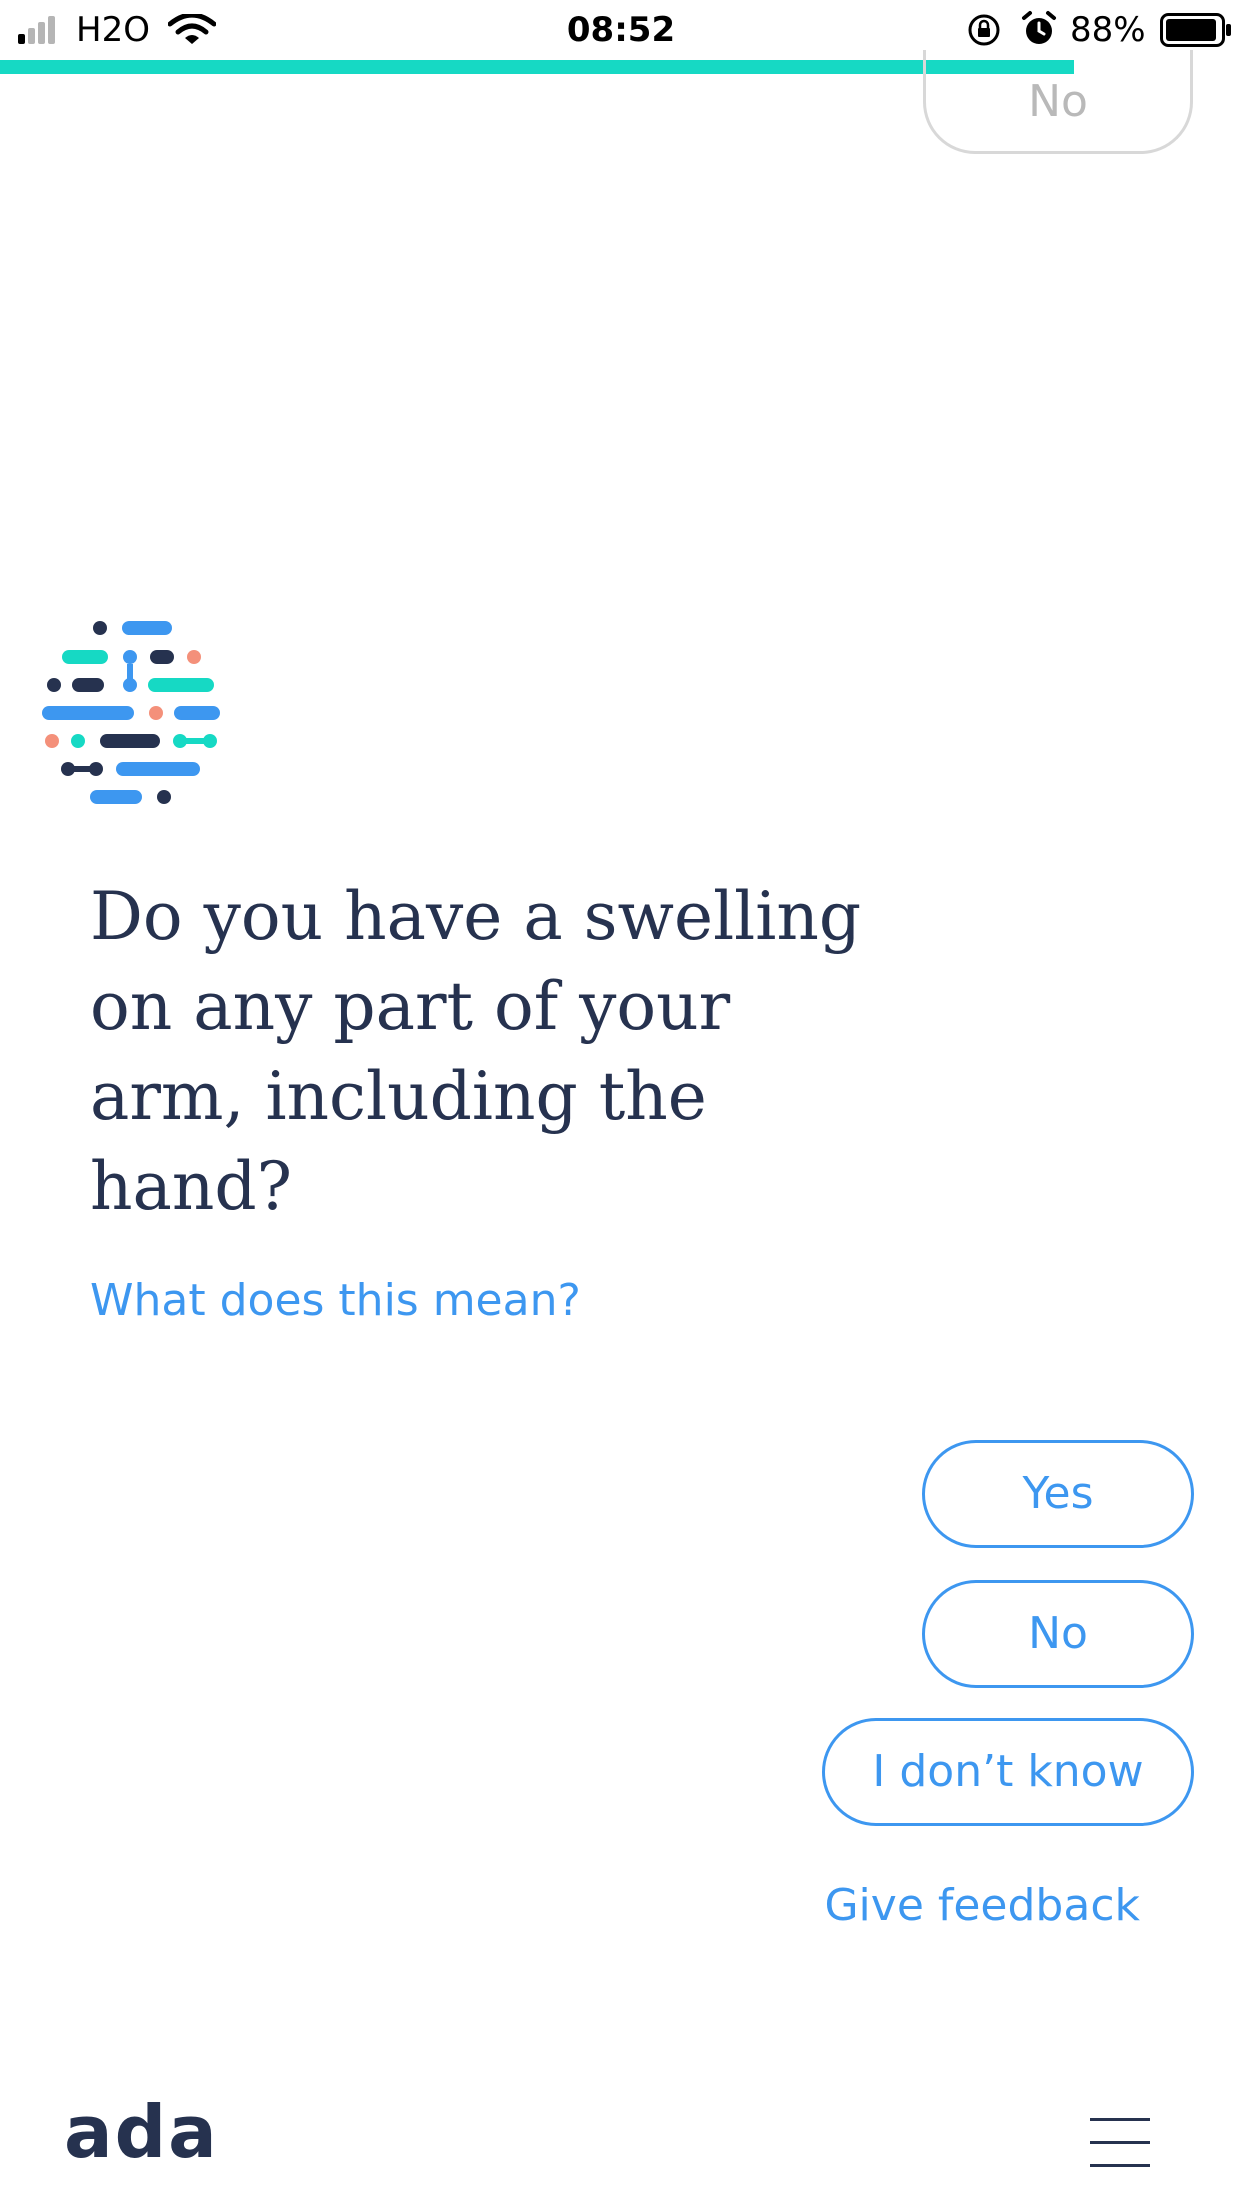 This screenshot has width=1242, height=2208. Describe the element at coordinates (1058, 102) in the screenshot. I see `previous-answer-bubble: No` at that location.